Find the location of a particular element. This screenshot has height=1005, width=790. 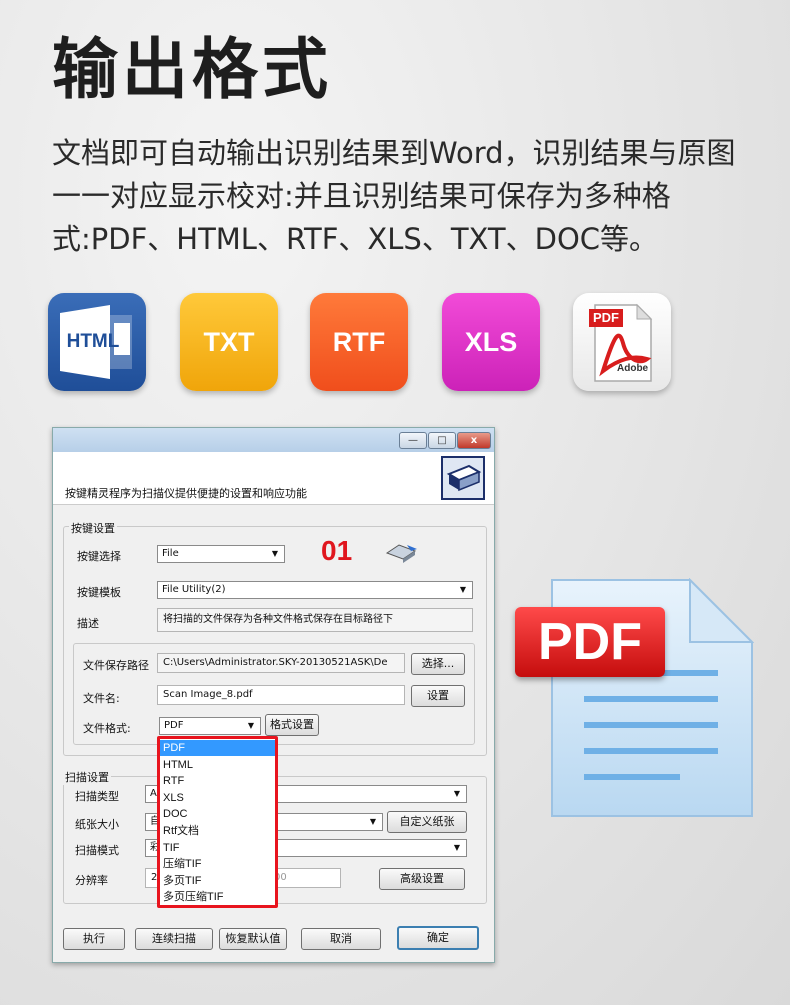

continuous-scan-button: 连续扫描 is located at coordinates (174, 939).